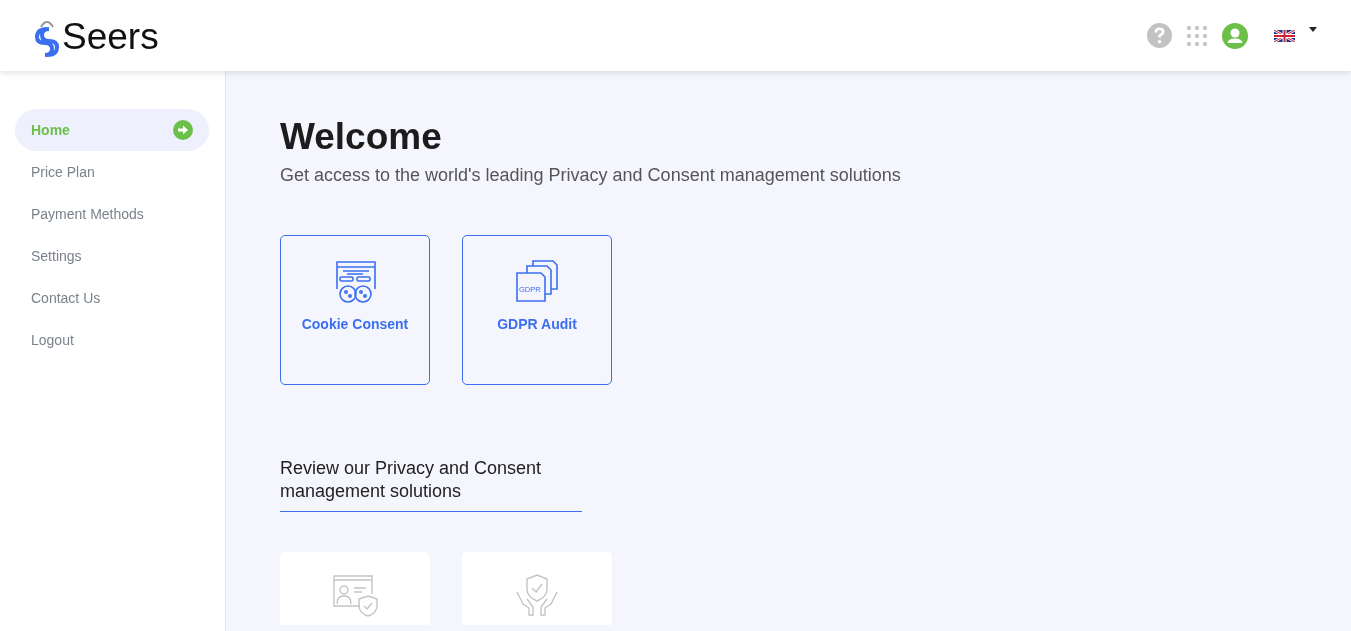 The image size is (1351, 631). I want to click on sidebar-item: Contact Us, so click(112, 298).